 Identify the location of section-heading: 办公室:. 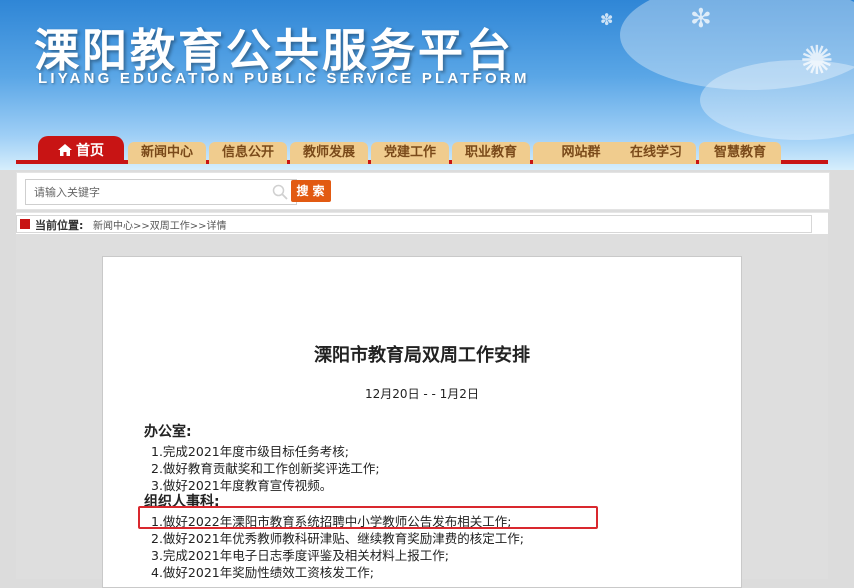
(168, 432).